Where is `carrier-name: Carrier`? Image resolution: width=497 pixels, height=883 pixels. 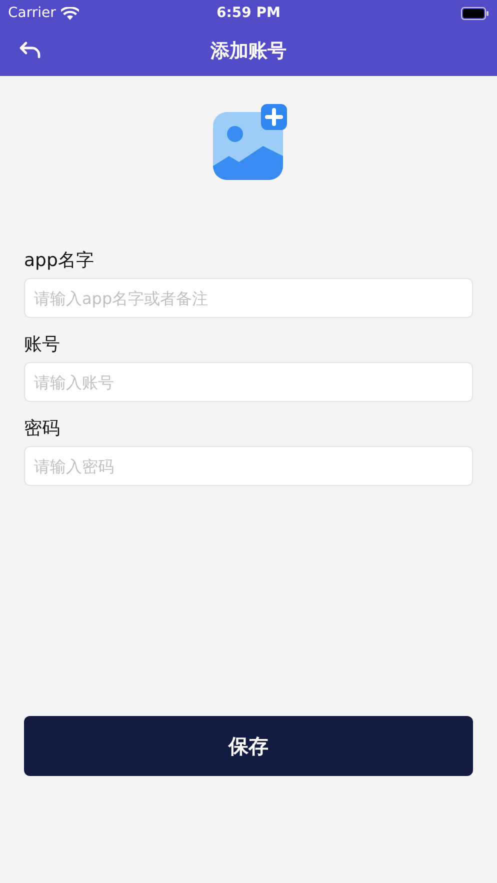
carrier-name: Carrier is located at coordinates (32, 13).